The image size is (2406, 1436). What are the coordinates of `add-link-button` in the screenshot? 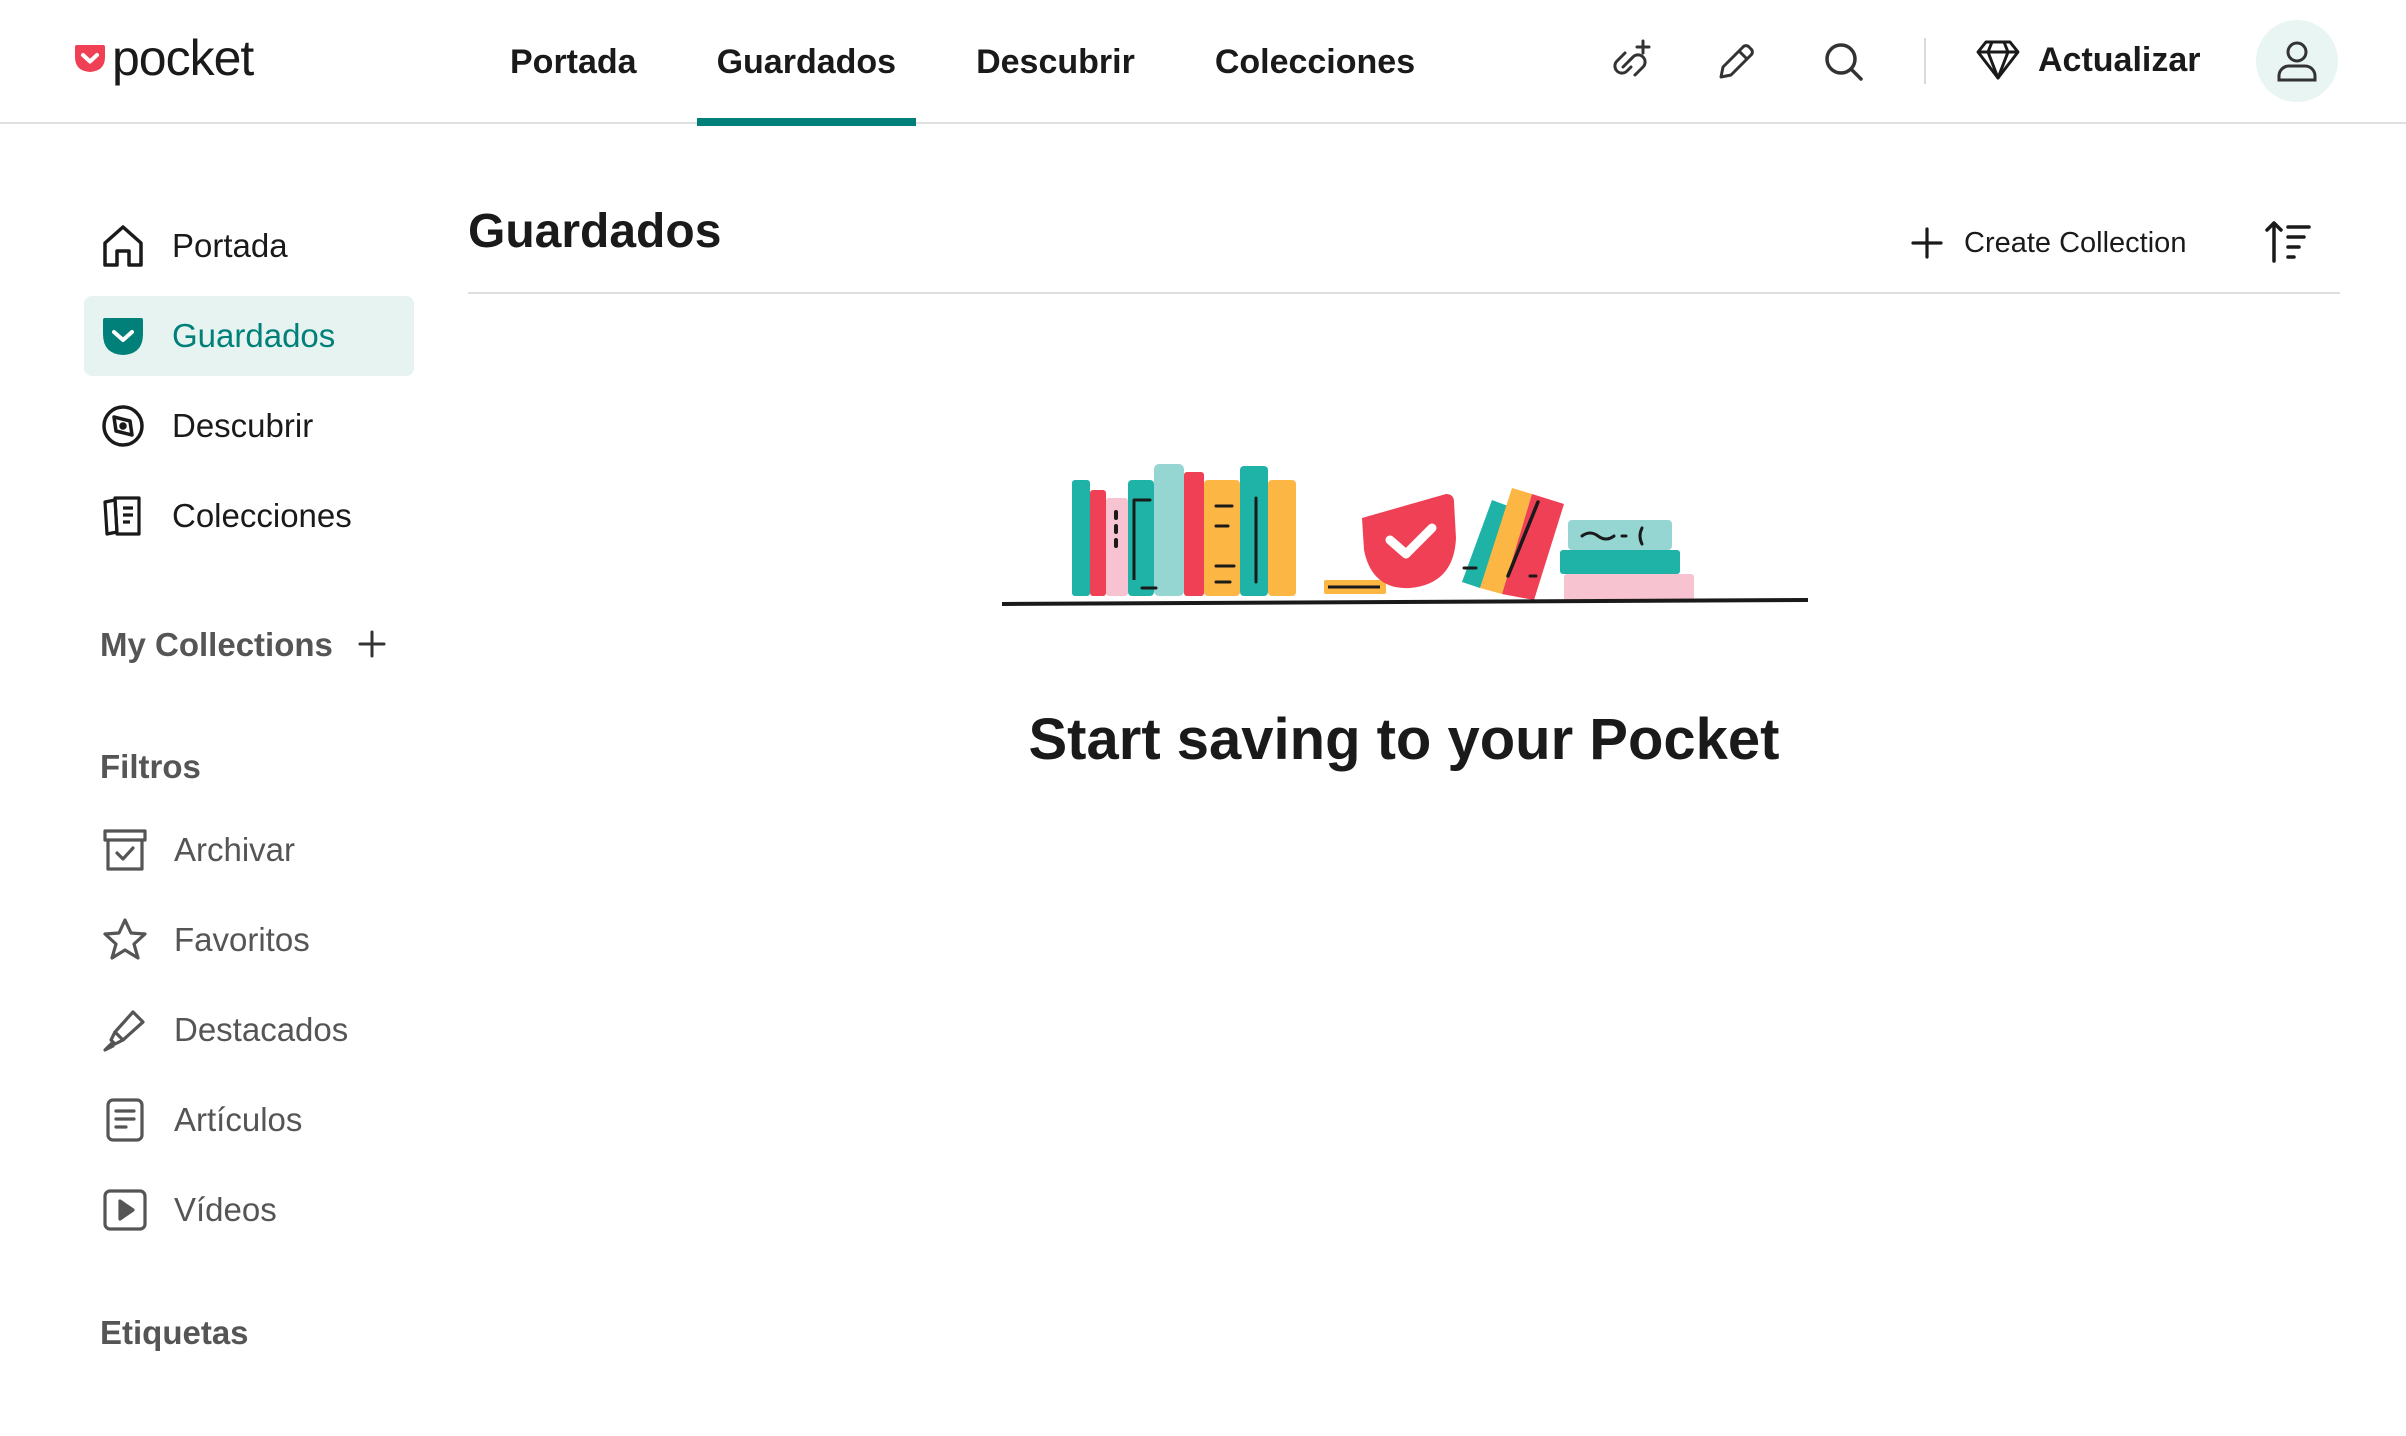 It's located at (1630, 62).